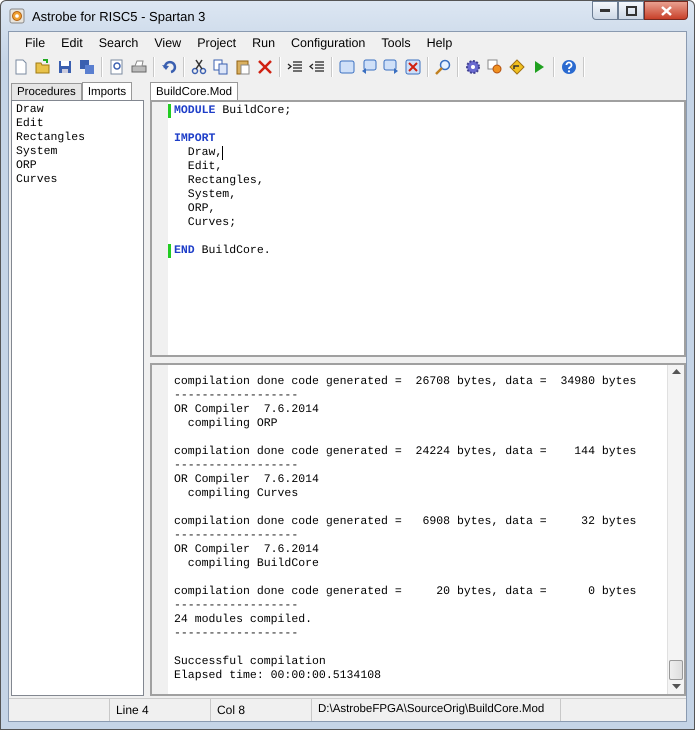  I want to click on code-line: MODULE BuildCore;, so click(233, 111).